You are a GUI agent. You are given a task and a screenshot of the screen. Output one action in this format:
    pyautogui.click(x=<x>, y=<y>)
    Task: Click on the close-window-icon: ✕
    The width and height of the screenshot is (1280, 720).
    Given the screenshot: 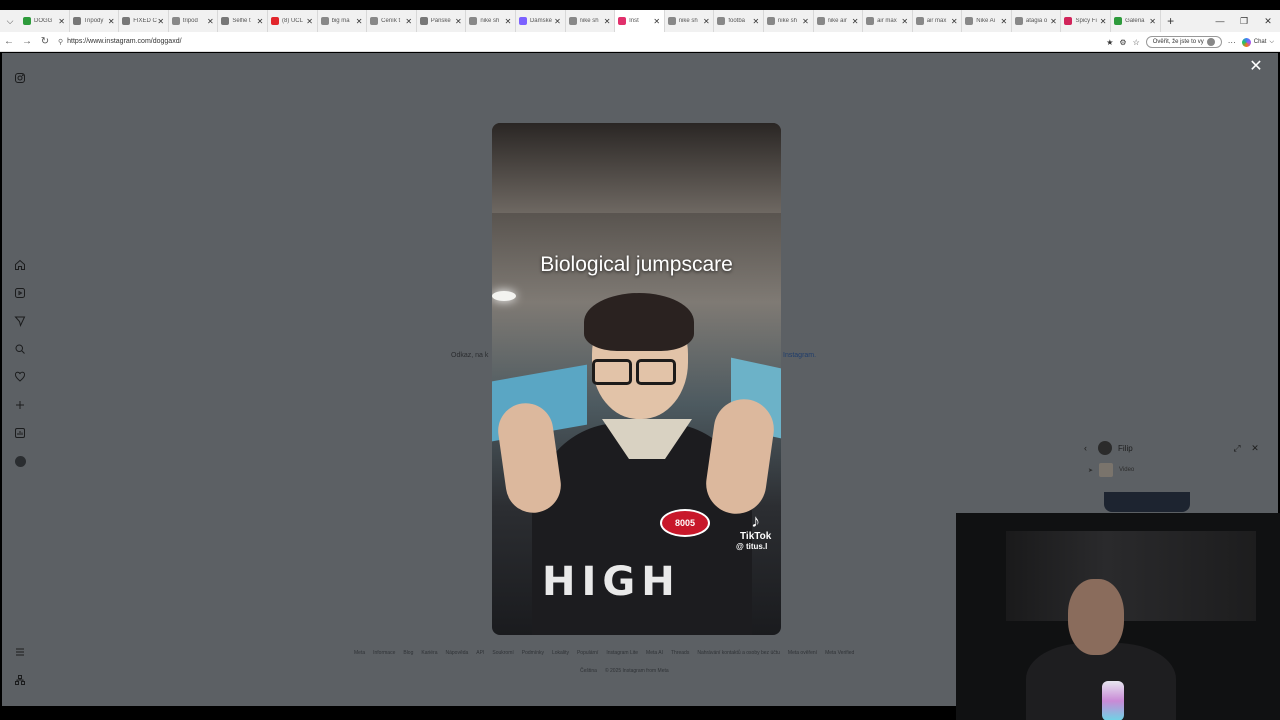 What is the action you would take?
    pyautogui.click(x=1268, y=21)
    